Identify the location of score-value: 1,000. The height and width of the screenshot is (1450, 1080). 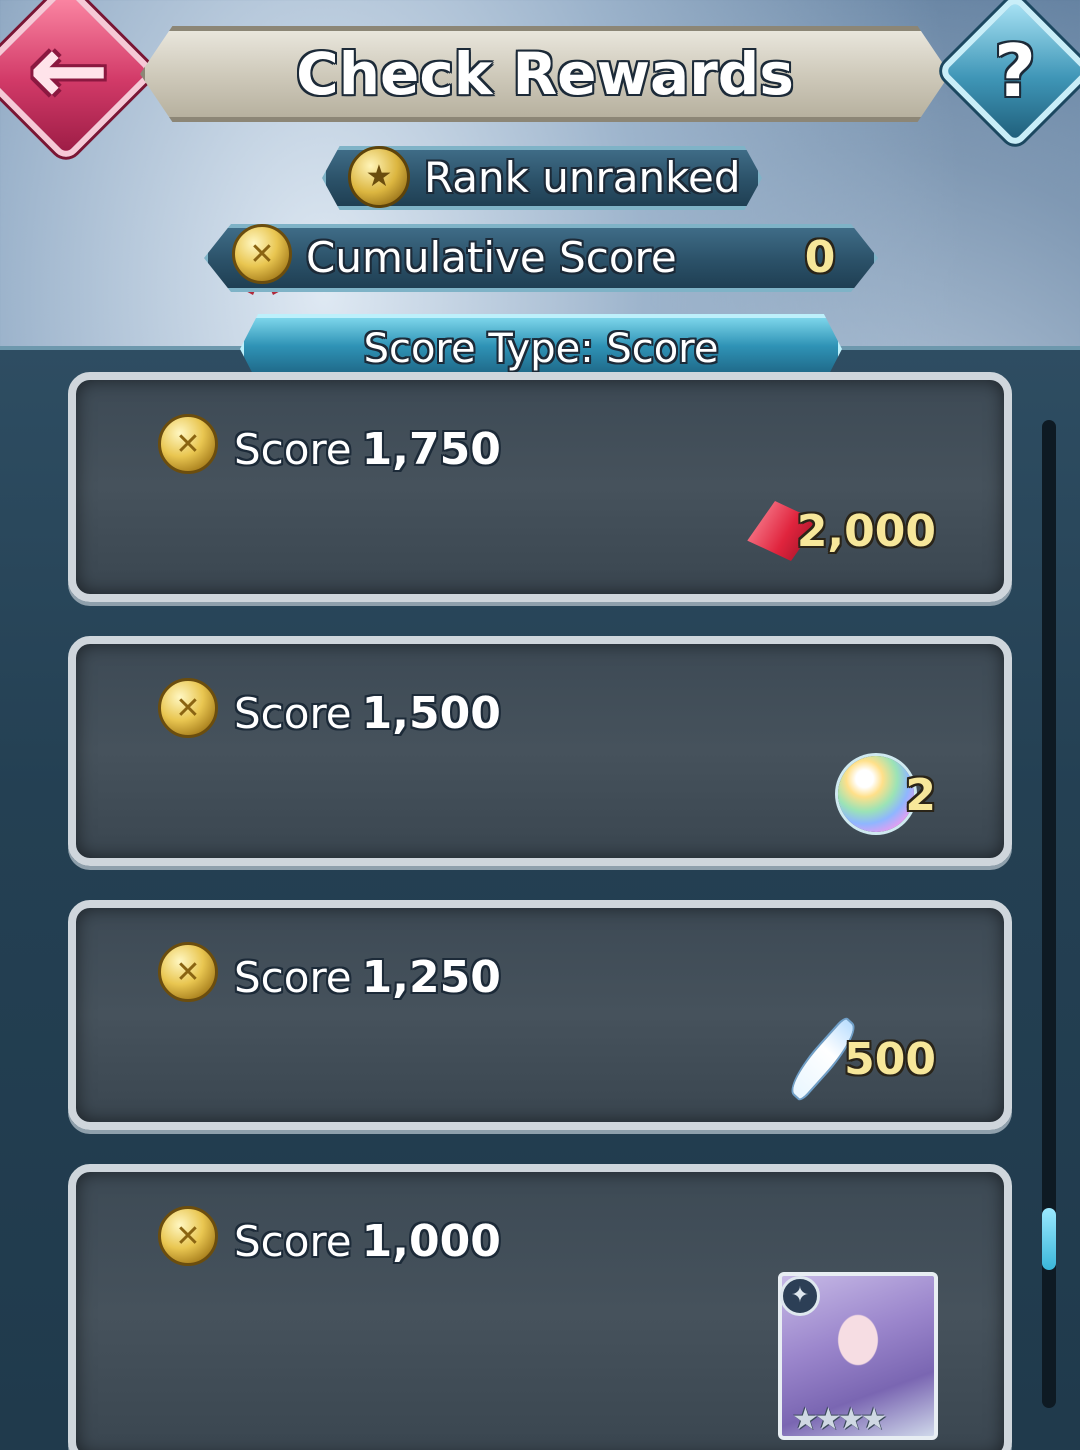
(431, 1241).